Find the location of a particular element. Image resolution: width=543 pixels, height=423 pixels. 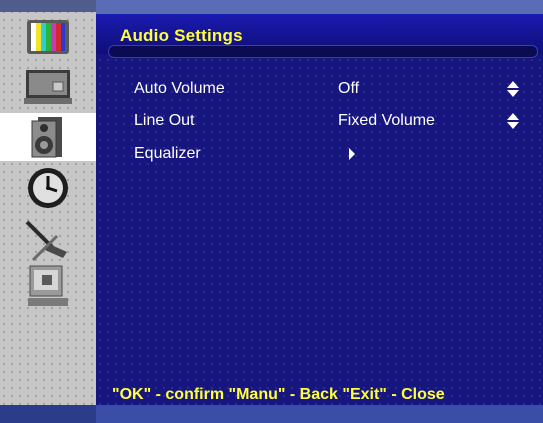

sidebar-item-time is located at coordinates (48, 188).